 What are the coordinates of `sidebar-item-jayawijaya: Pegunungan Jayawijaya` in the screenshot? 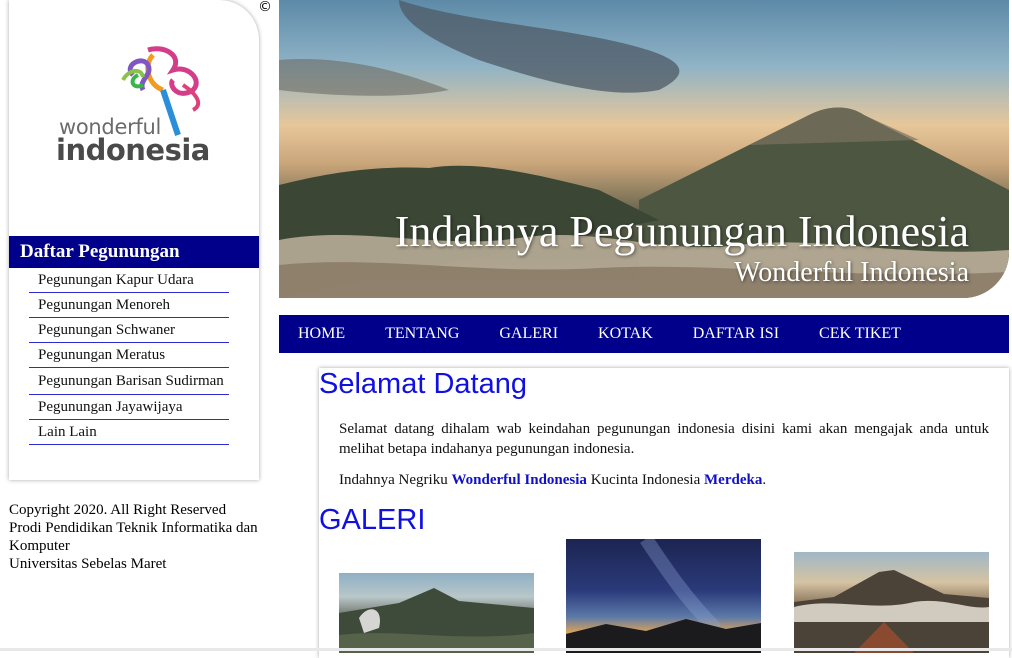 It's located at (129, 407).